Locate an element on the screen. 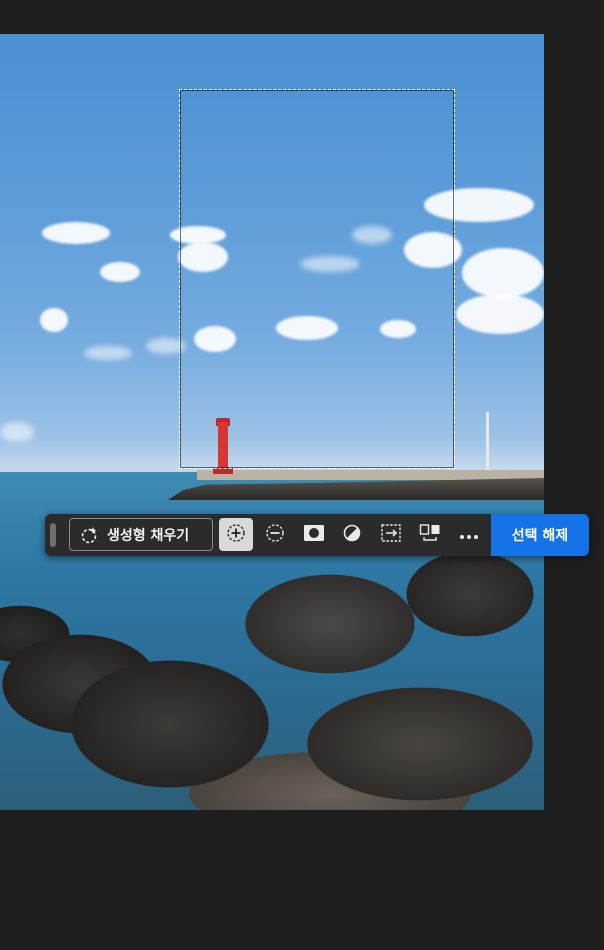 The height and width of the screenshot is (950, 604). fill-selection-button is located at coordinates (430, 534).